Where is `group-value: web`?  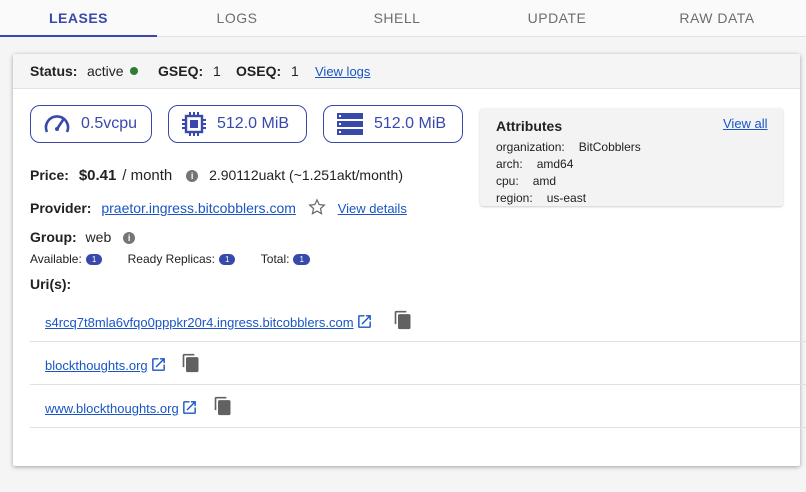 group-value: web is located at coordinates (98, 237).